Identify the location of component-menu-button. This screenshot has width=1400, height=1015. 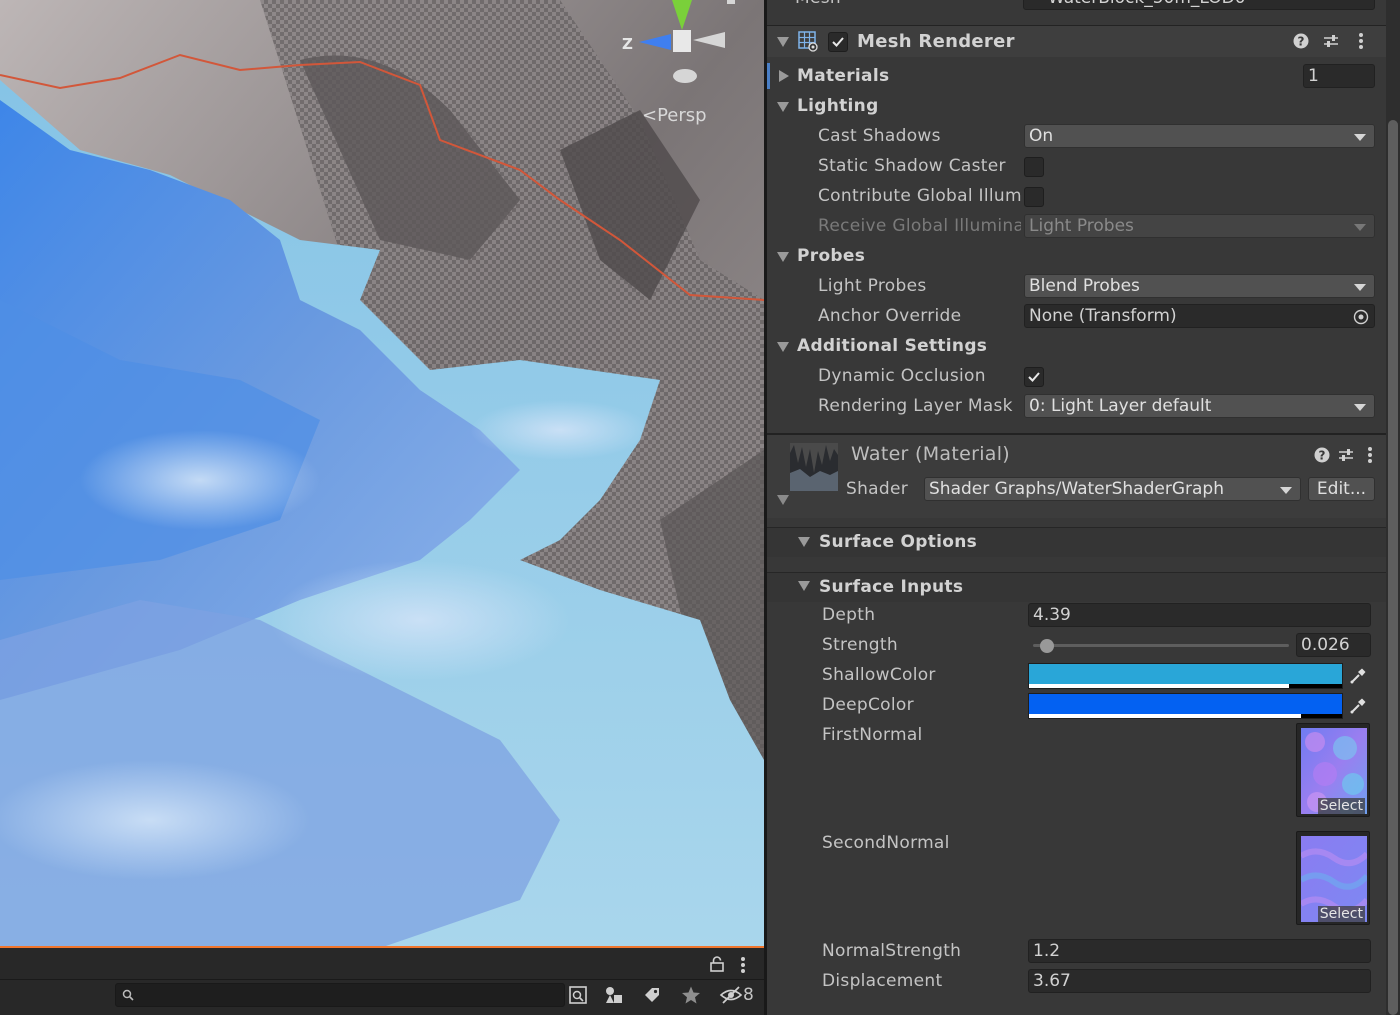
(1361, 41).